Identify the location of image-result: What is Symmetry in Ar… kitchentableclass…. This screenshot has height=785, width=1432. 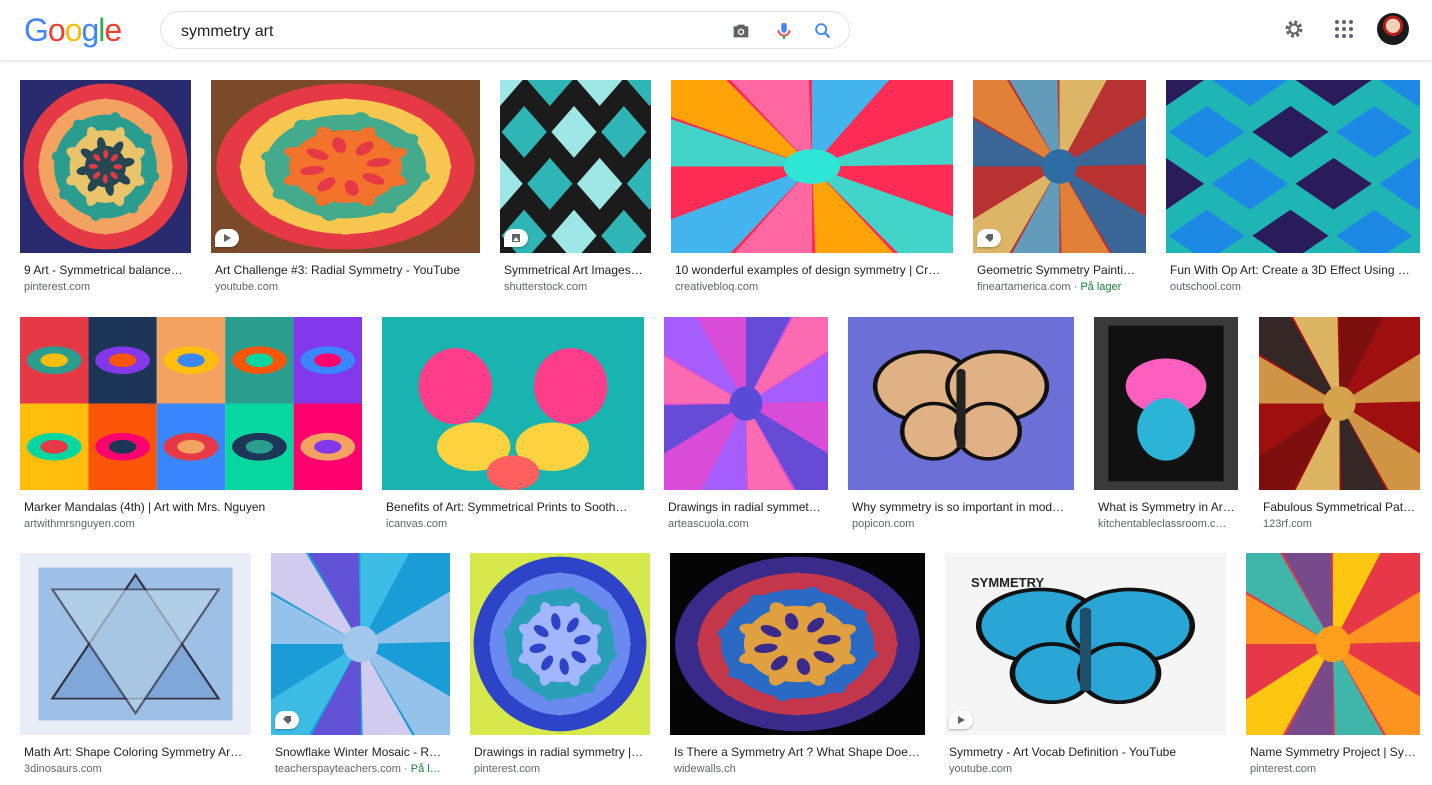
(1166, 428).